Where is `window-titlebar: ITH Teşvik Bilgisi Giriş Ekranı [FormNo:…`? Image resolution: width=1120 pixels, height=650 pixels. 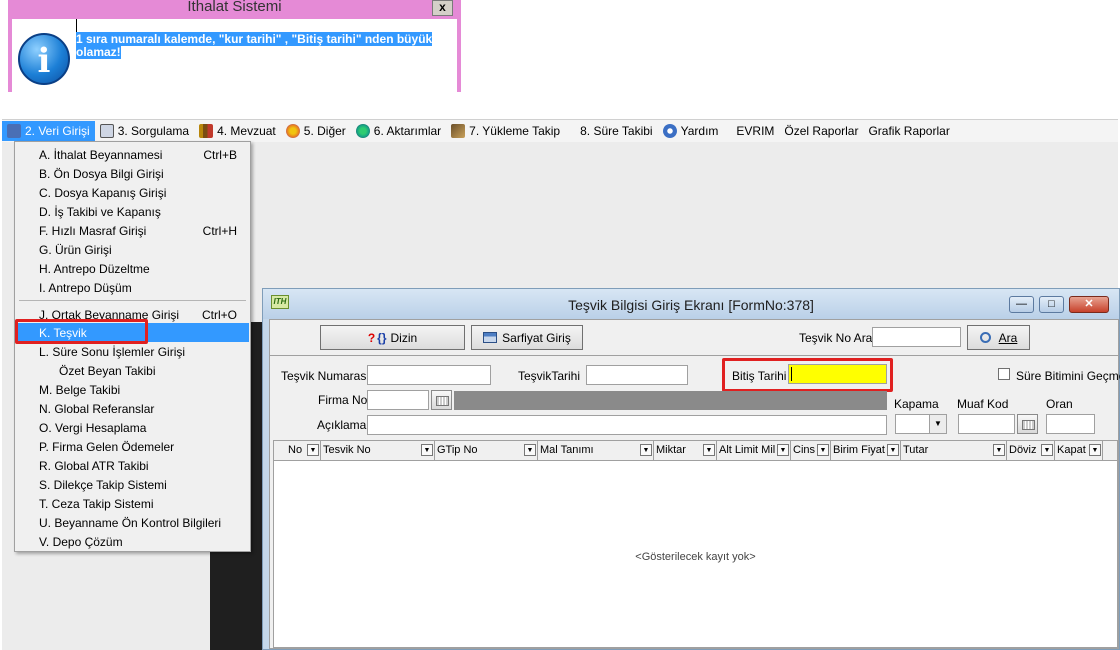
window-titlebar: ITH Teşvik Bilgisi Giriş Ekranı [FormNo:… is located at coordinates (691, 304).